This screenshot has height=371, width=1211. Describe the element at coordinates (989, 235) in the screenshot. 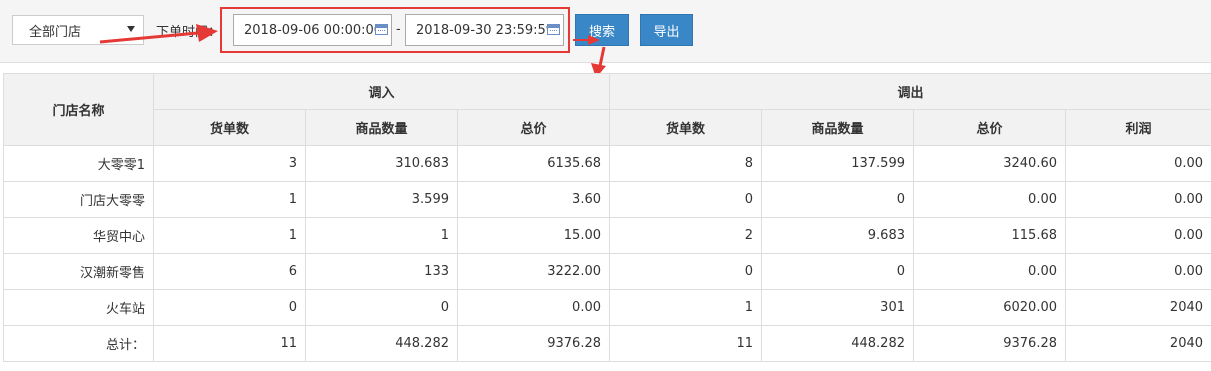

I see `table-cell: 115.68` at that location.